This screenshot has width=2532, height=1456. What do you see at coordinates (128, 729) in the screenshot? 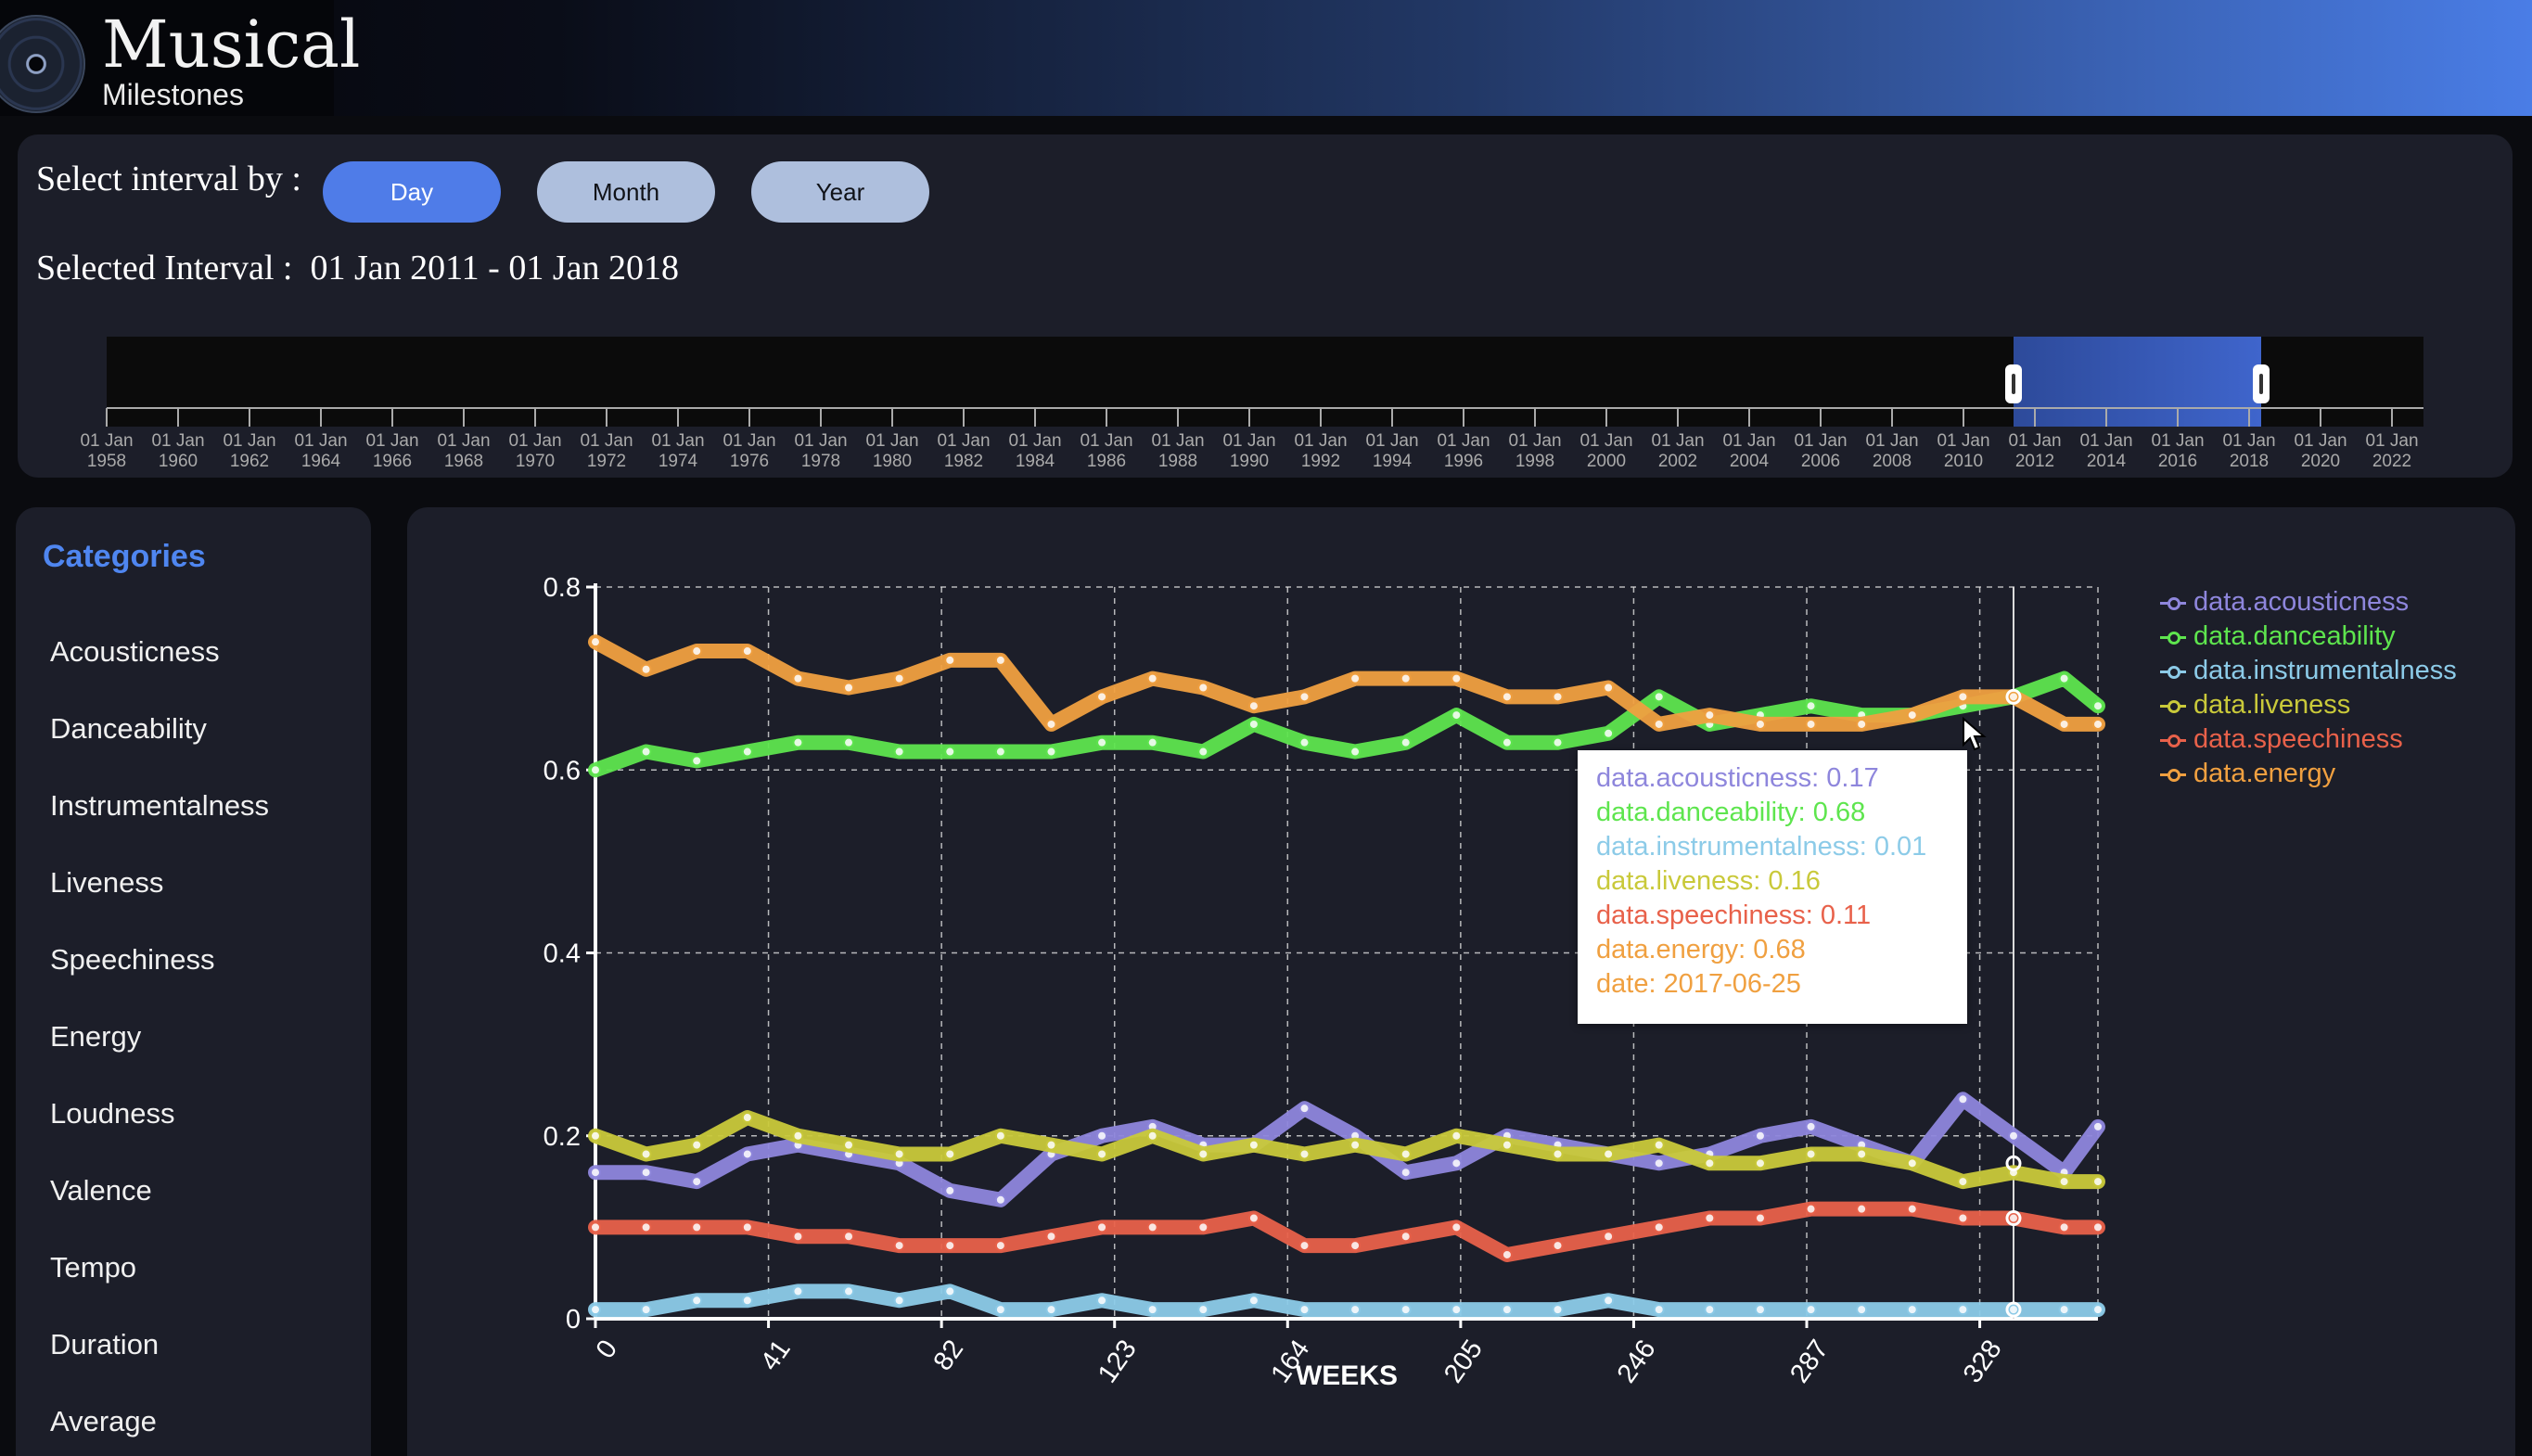
I see `category-danceability: Danceability` at bounding box center [128, 729].